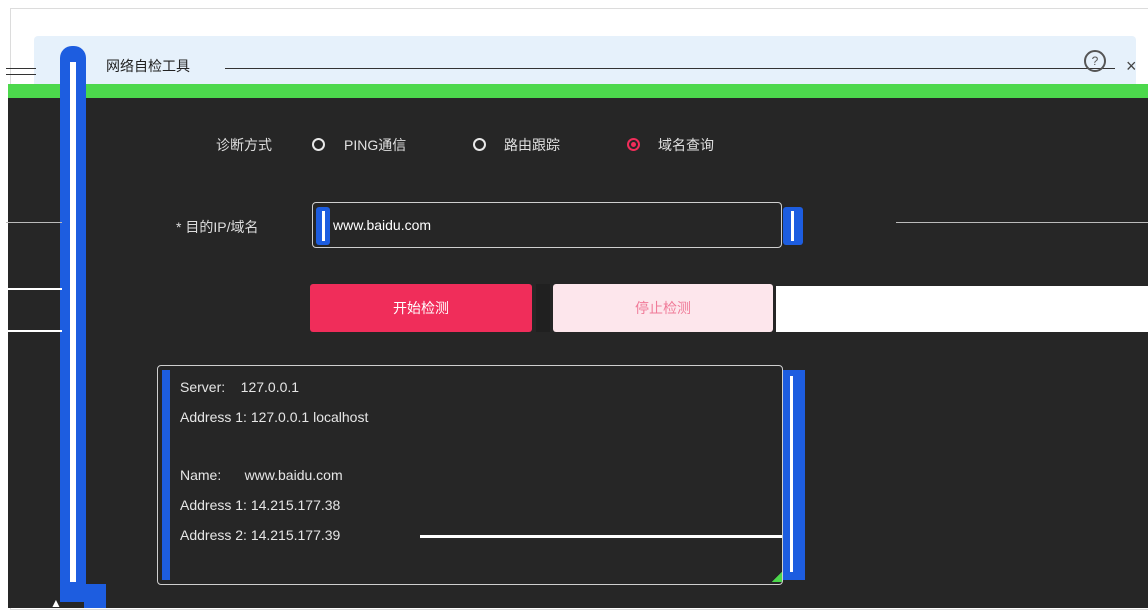 Image resolution: width=1148 pixels, height=610 pixels. What do you see at coordinates (663, 308) in the screenshot?
I see `stop-button: 停止检测` at bounding box center [663, 308].